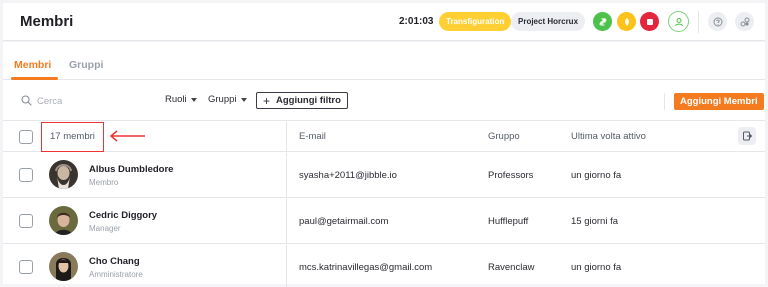 The height and width of the screenshot is (287, 768). Describe the element at coordinates (511, 175) in the screenshot. I see `member-group: Professors` at that location.